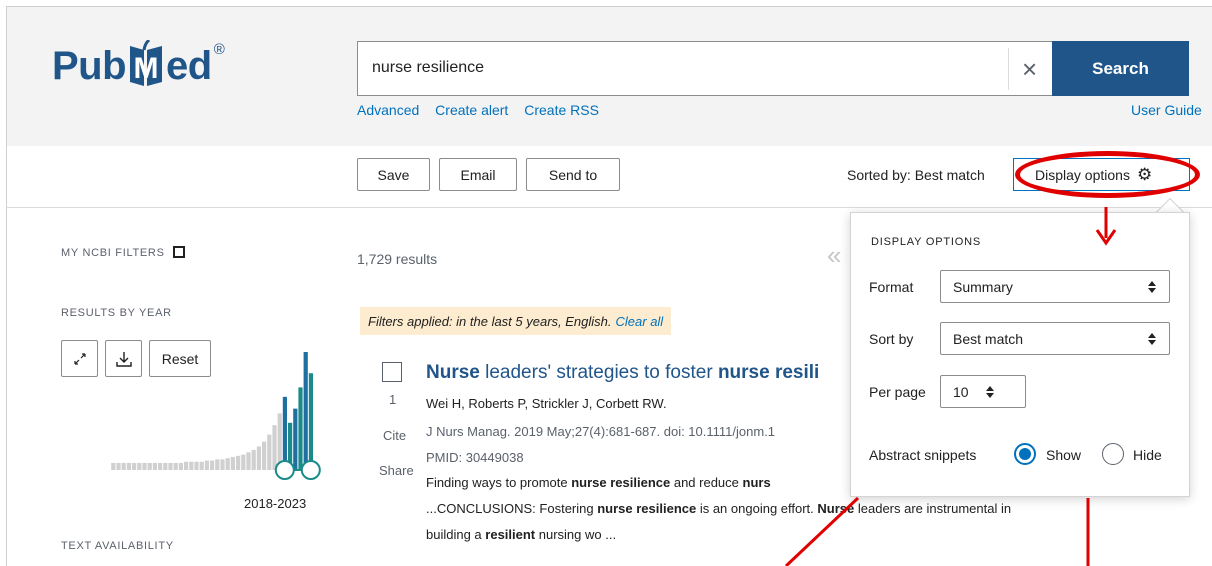 The image size is (1212, 566). I want to click on create-alert-link: Create alert, so click(471, 110).